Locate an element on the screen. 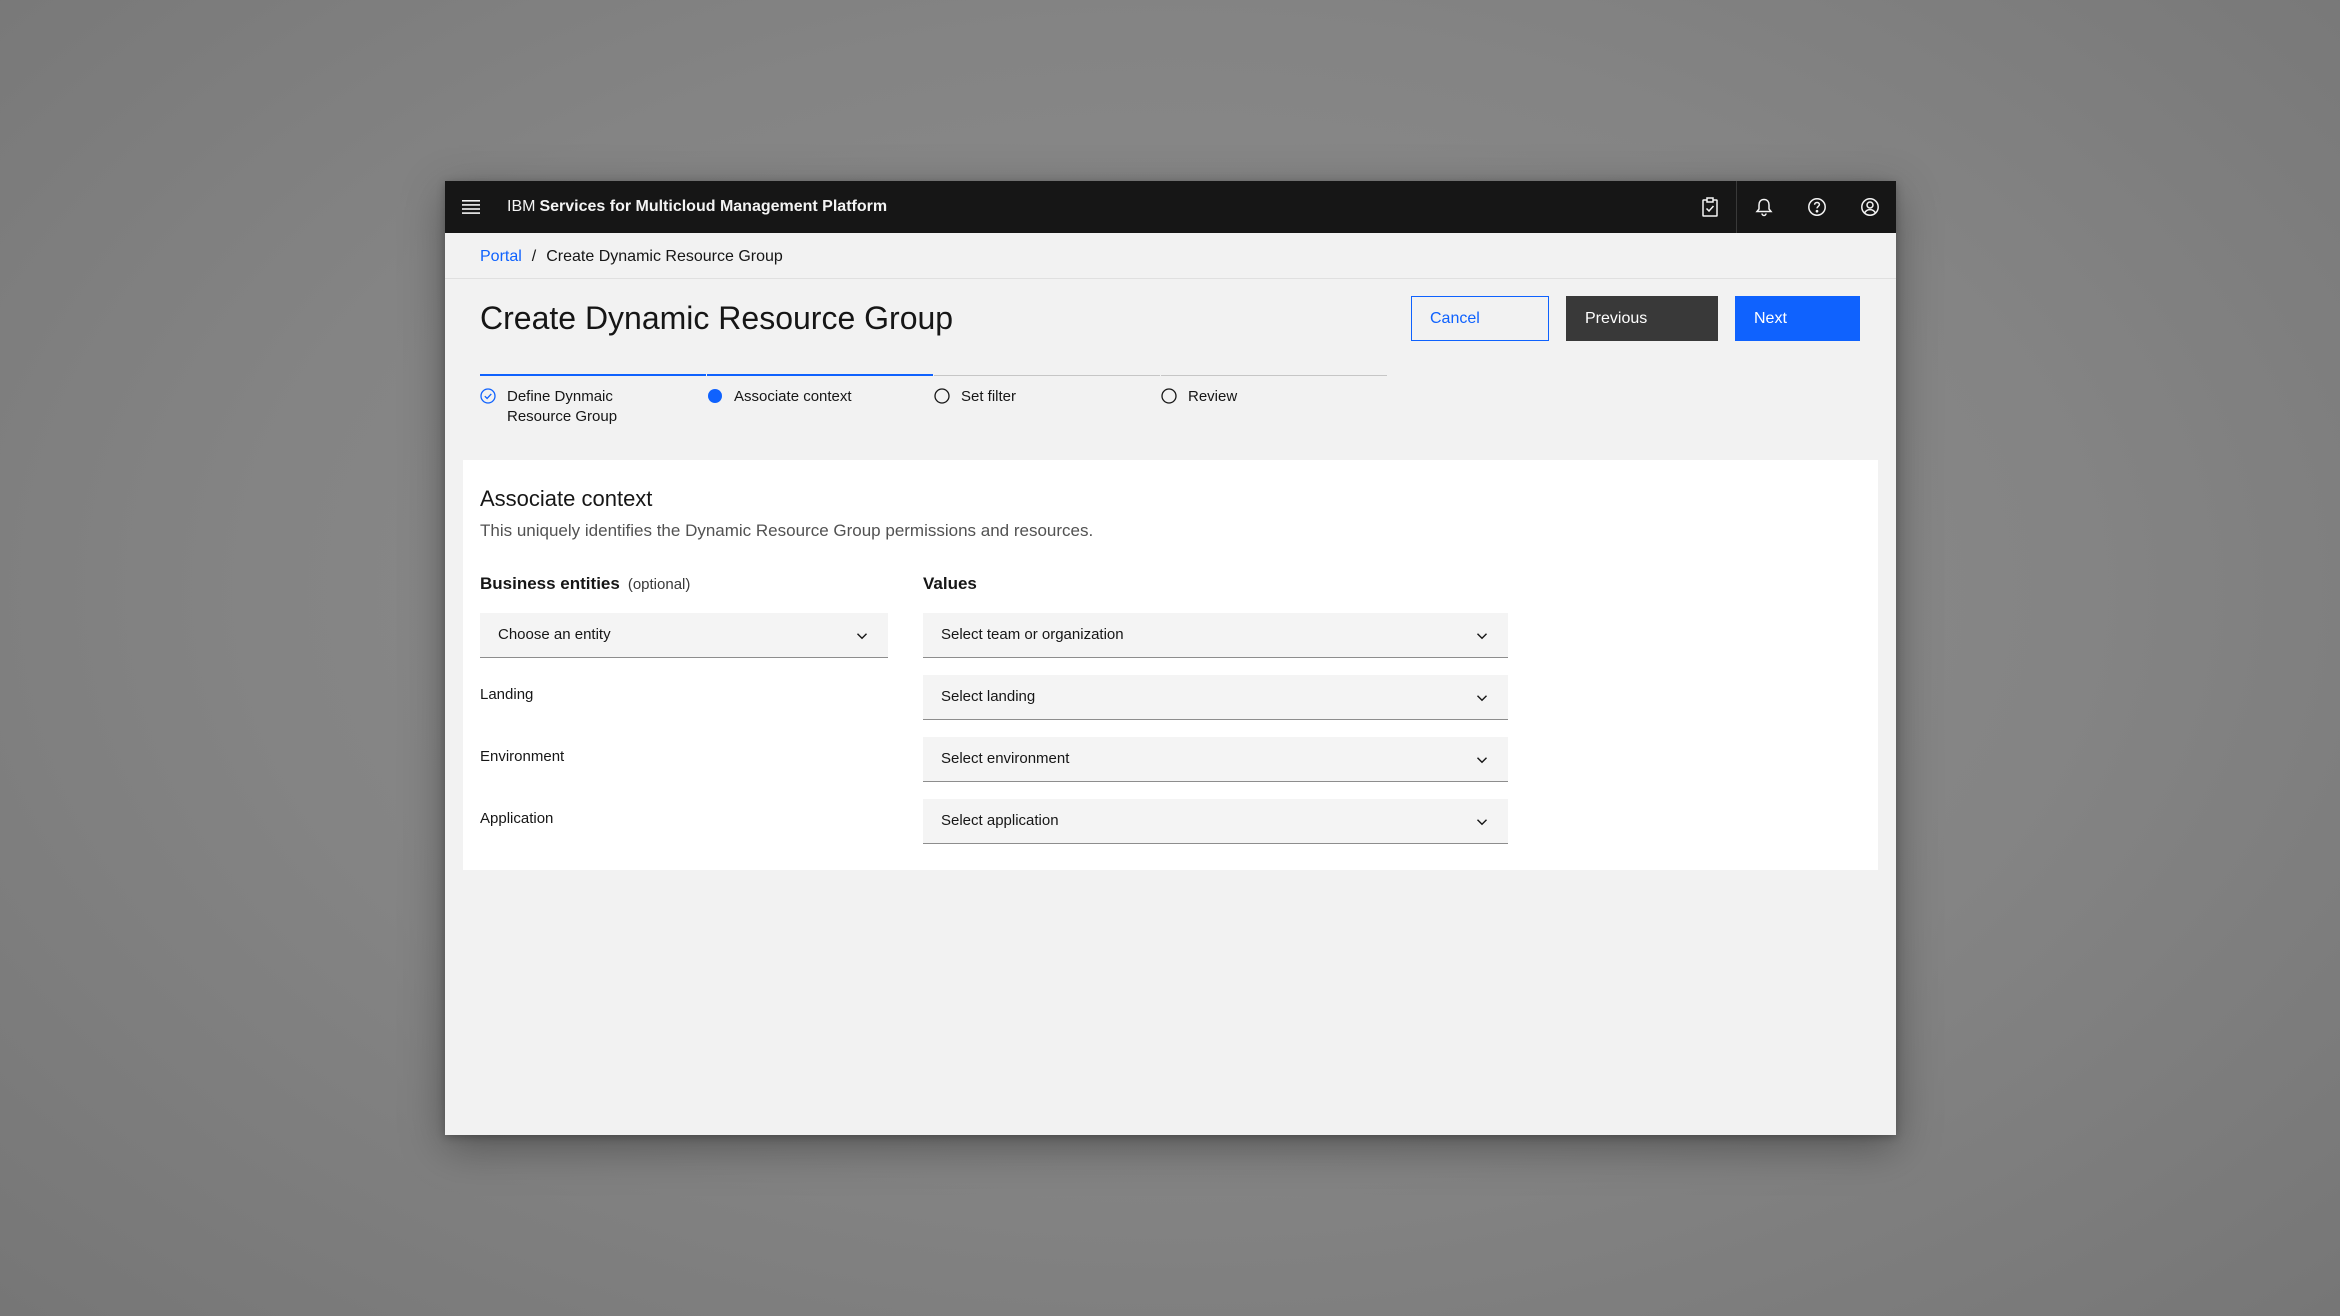  step-label-line1: Define Dynmaic is located at coordinates (560, 396).